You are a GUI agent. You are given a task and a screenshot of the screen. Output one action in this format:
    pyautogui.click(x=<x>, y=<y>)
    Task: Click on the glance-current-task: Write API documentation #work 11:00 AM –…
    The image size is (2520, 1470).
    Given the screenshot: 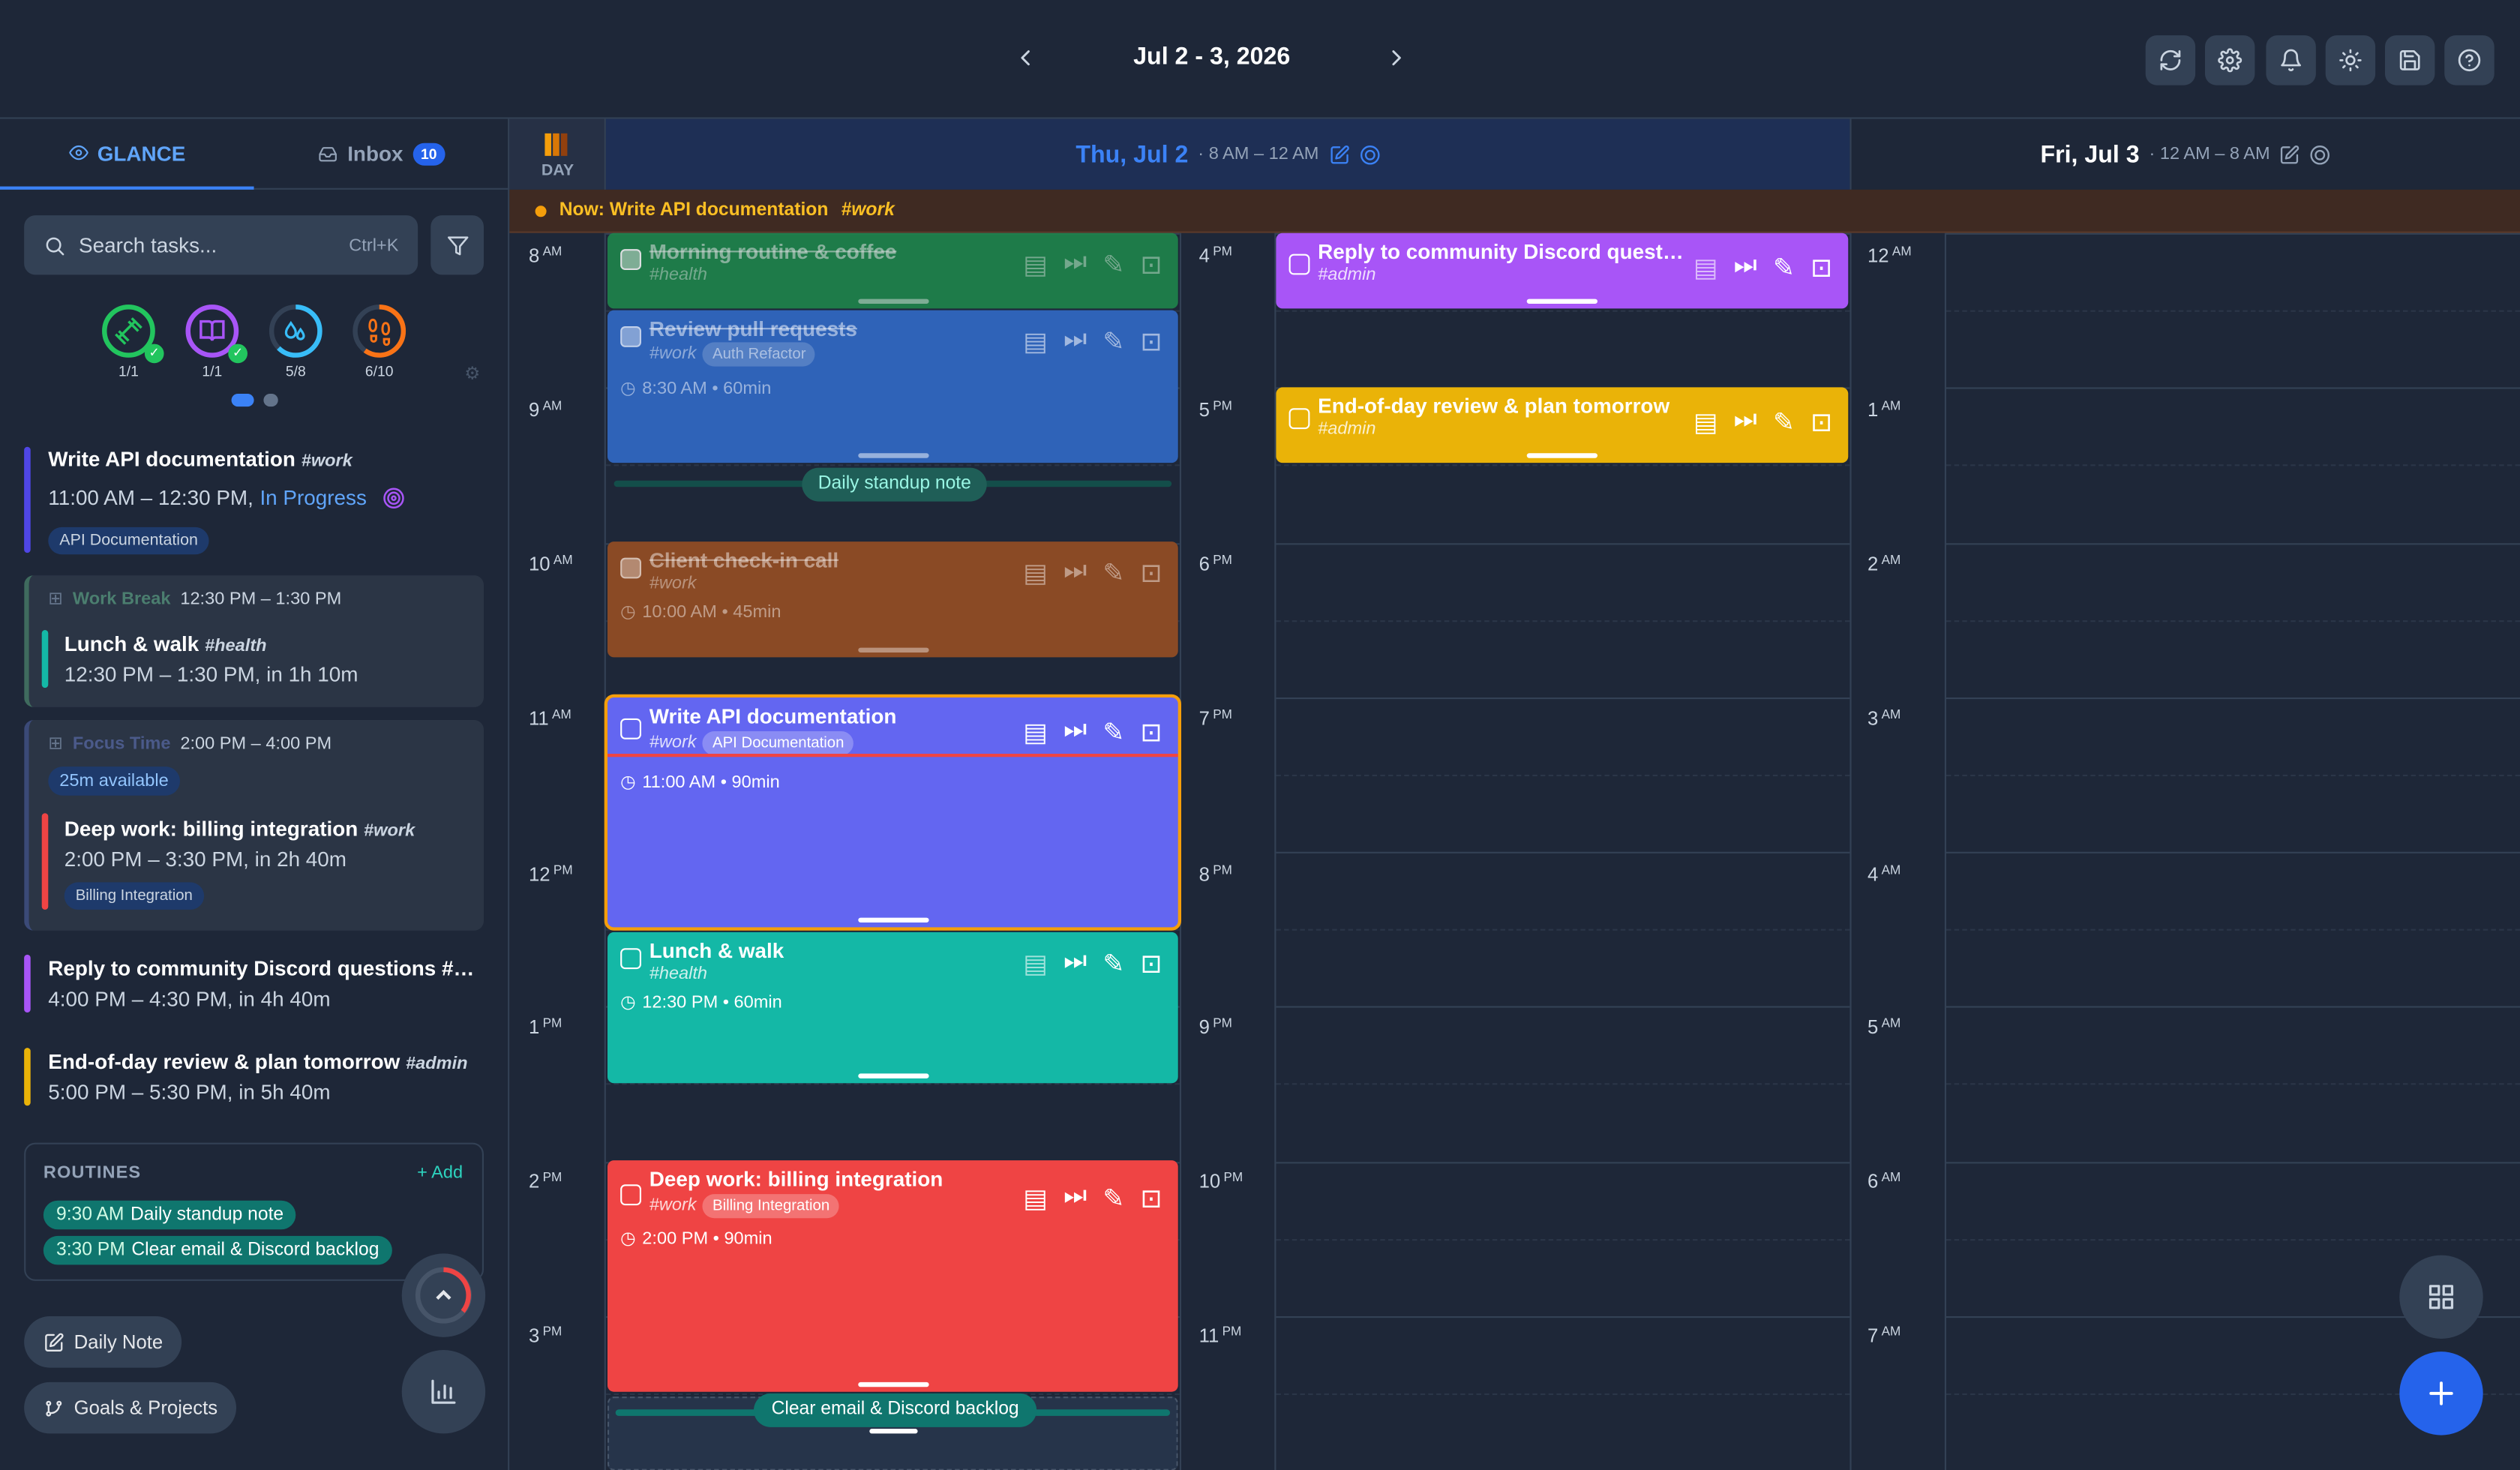 What is the action you would take?
    pyautogui.click(x=257, y=500)
    